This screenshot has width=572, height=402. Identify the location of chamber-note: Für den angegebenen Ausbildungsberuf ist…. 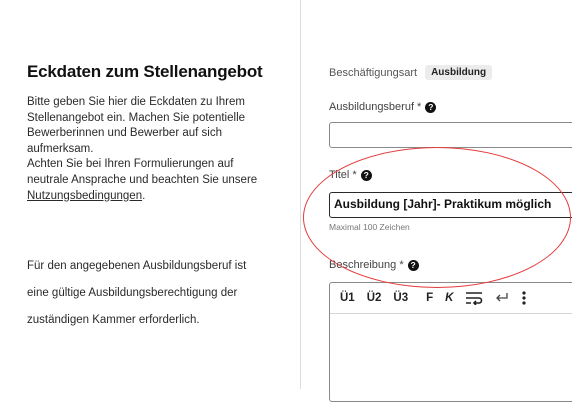
(159, 293).